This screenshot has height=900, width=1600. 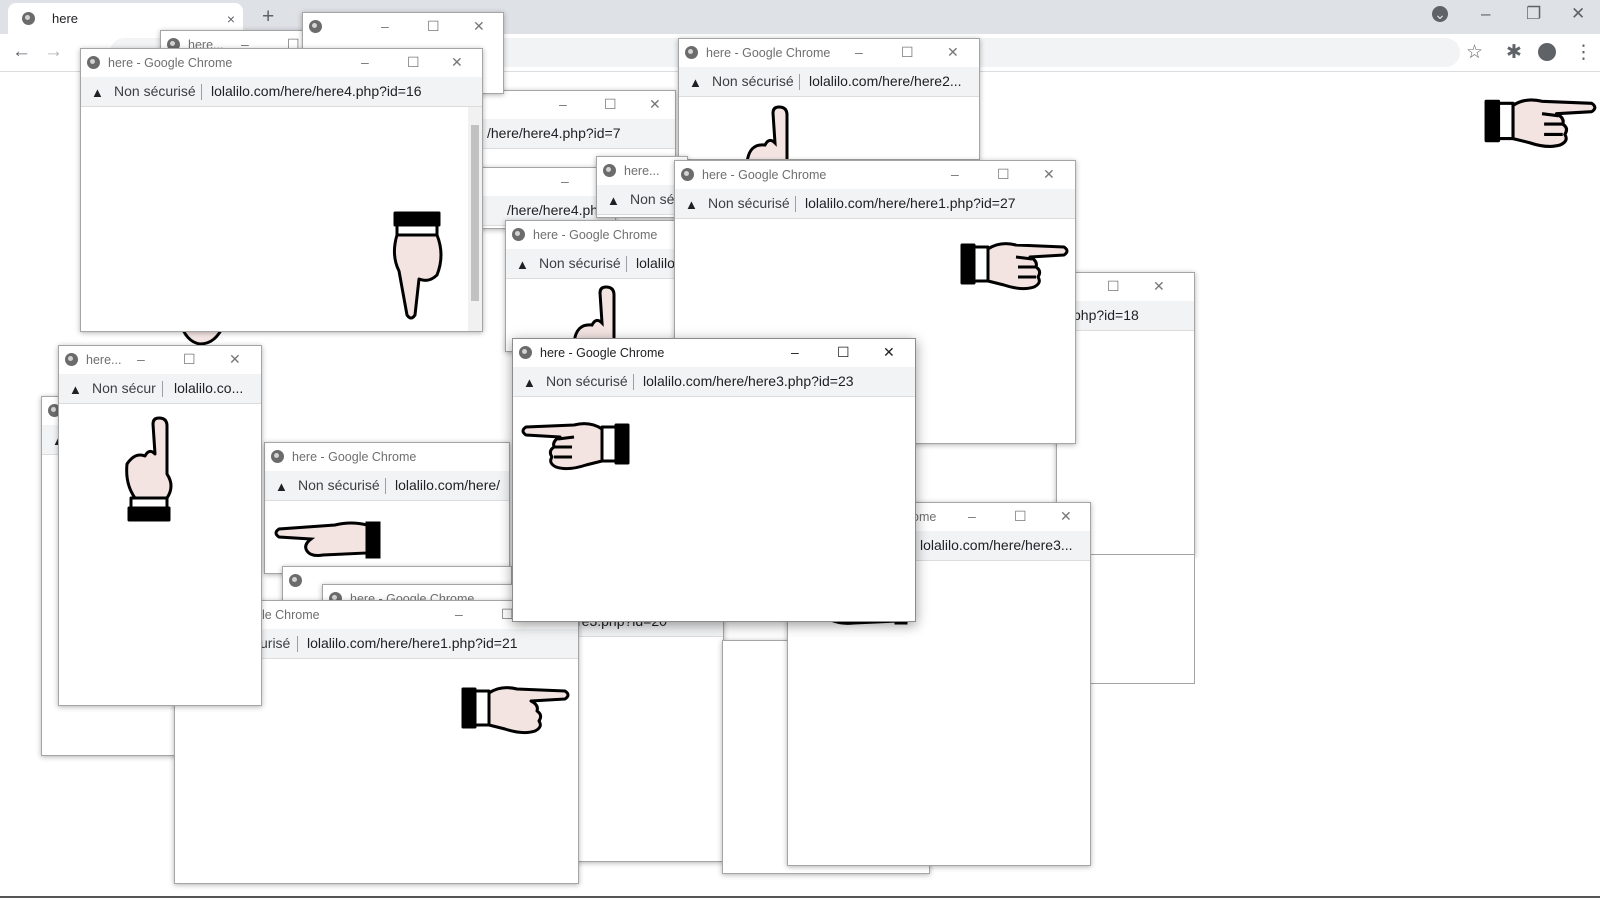 I want to click on restore-button: ❐, so click(x=1533, y=14).